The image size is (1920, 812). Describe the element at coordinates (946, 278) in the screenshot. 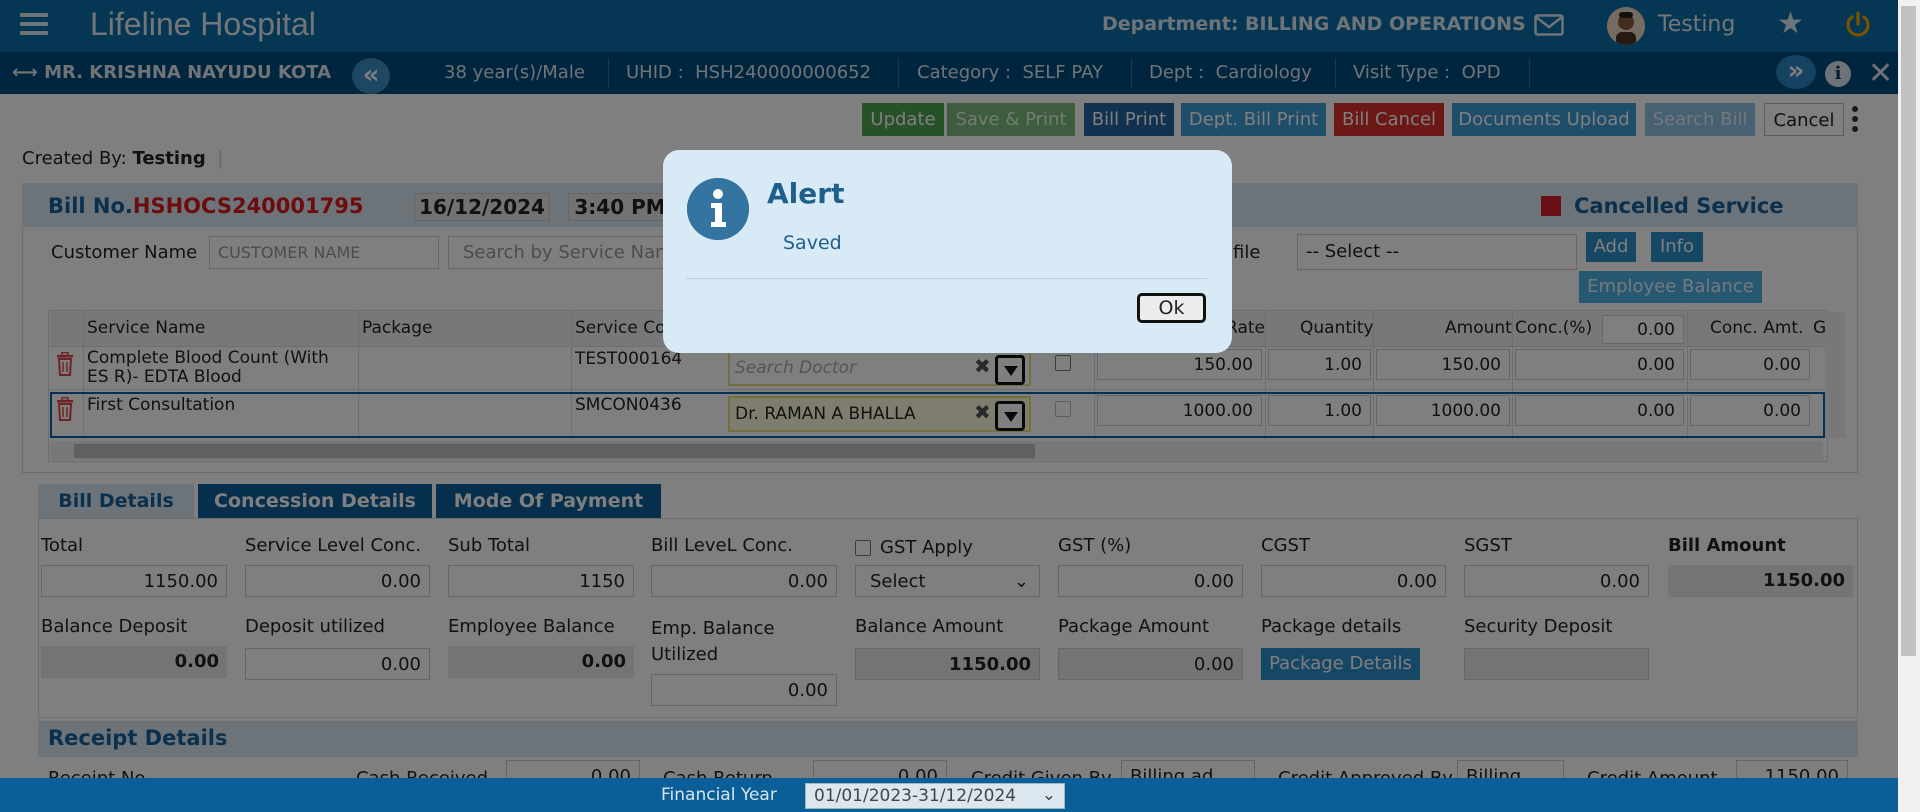

I see `divider` at that location.